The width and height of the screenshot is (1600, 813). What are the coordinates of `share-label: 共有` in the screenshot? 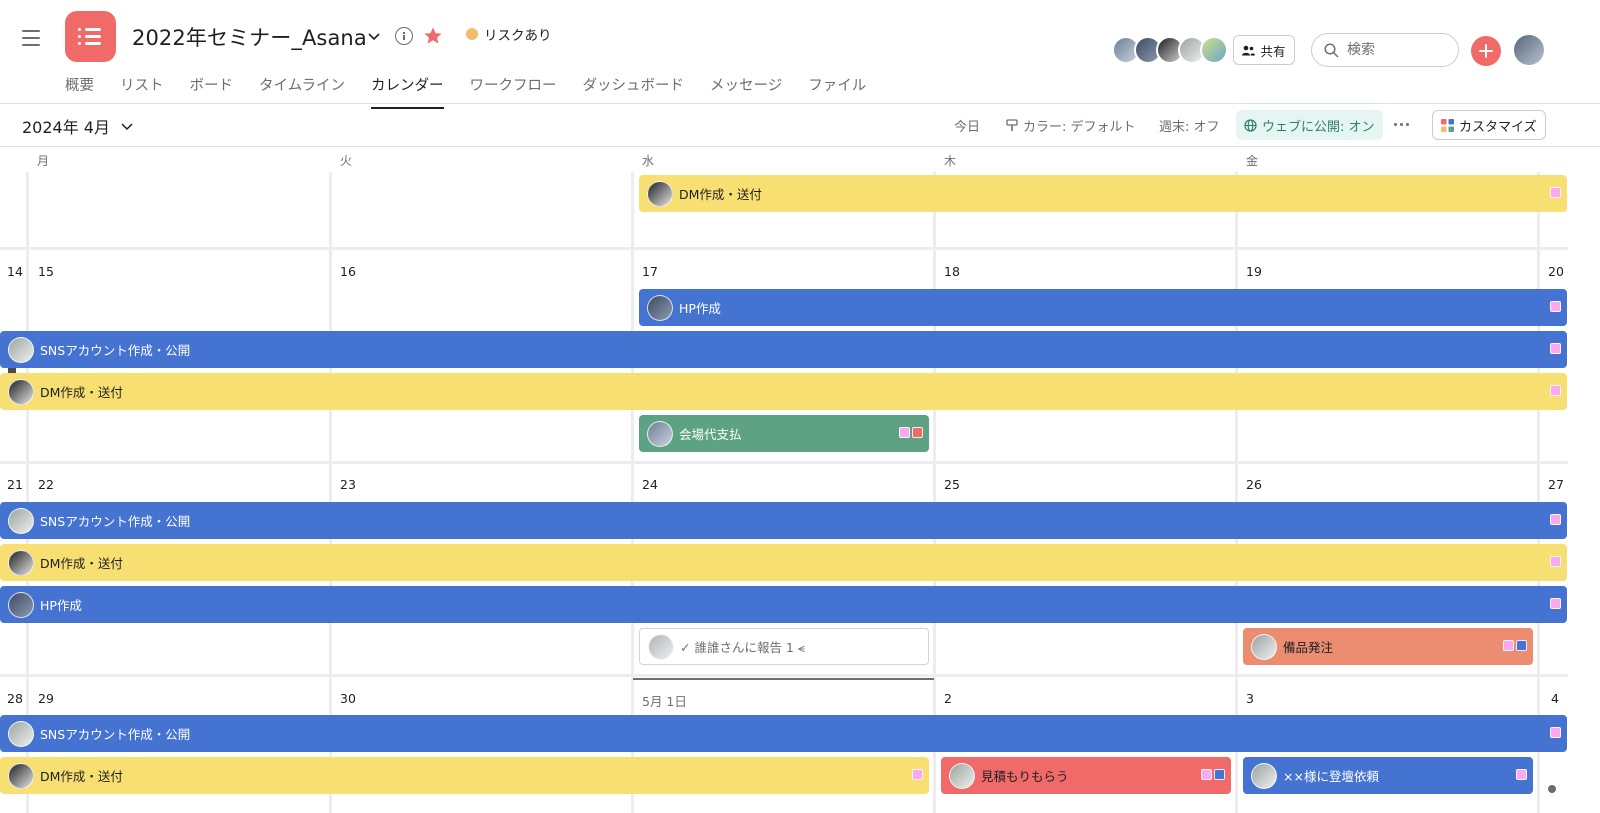 It's located at (1273, 51).